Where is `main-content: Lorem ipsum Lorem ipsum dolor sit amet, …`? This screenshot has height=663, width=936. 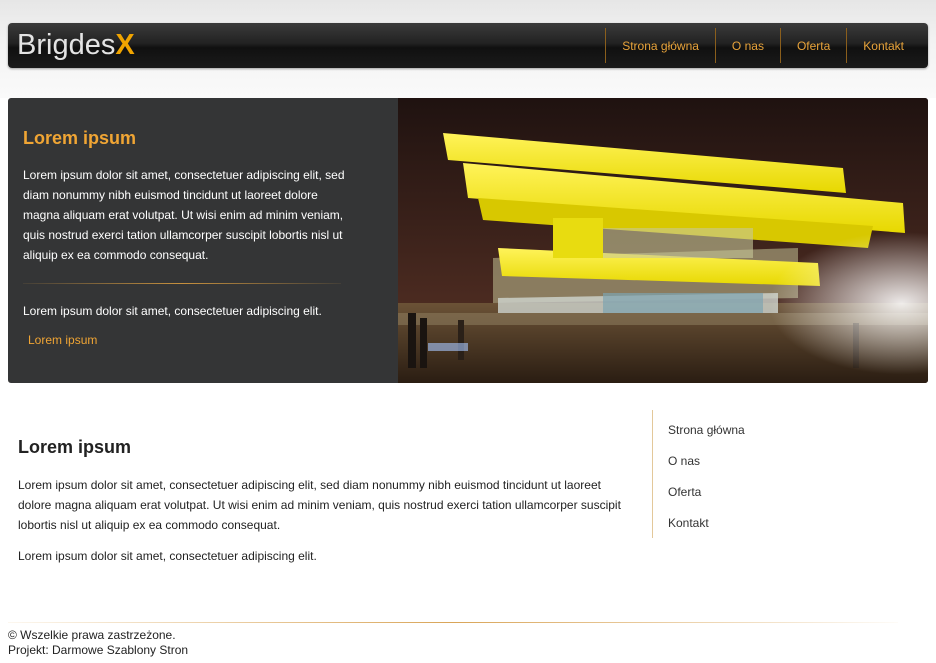
main-content: Lorem ipsum Lorem ipsum dolor sit amet, … is located at coordinates (325, 507).